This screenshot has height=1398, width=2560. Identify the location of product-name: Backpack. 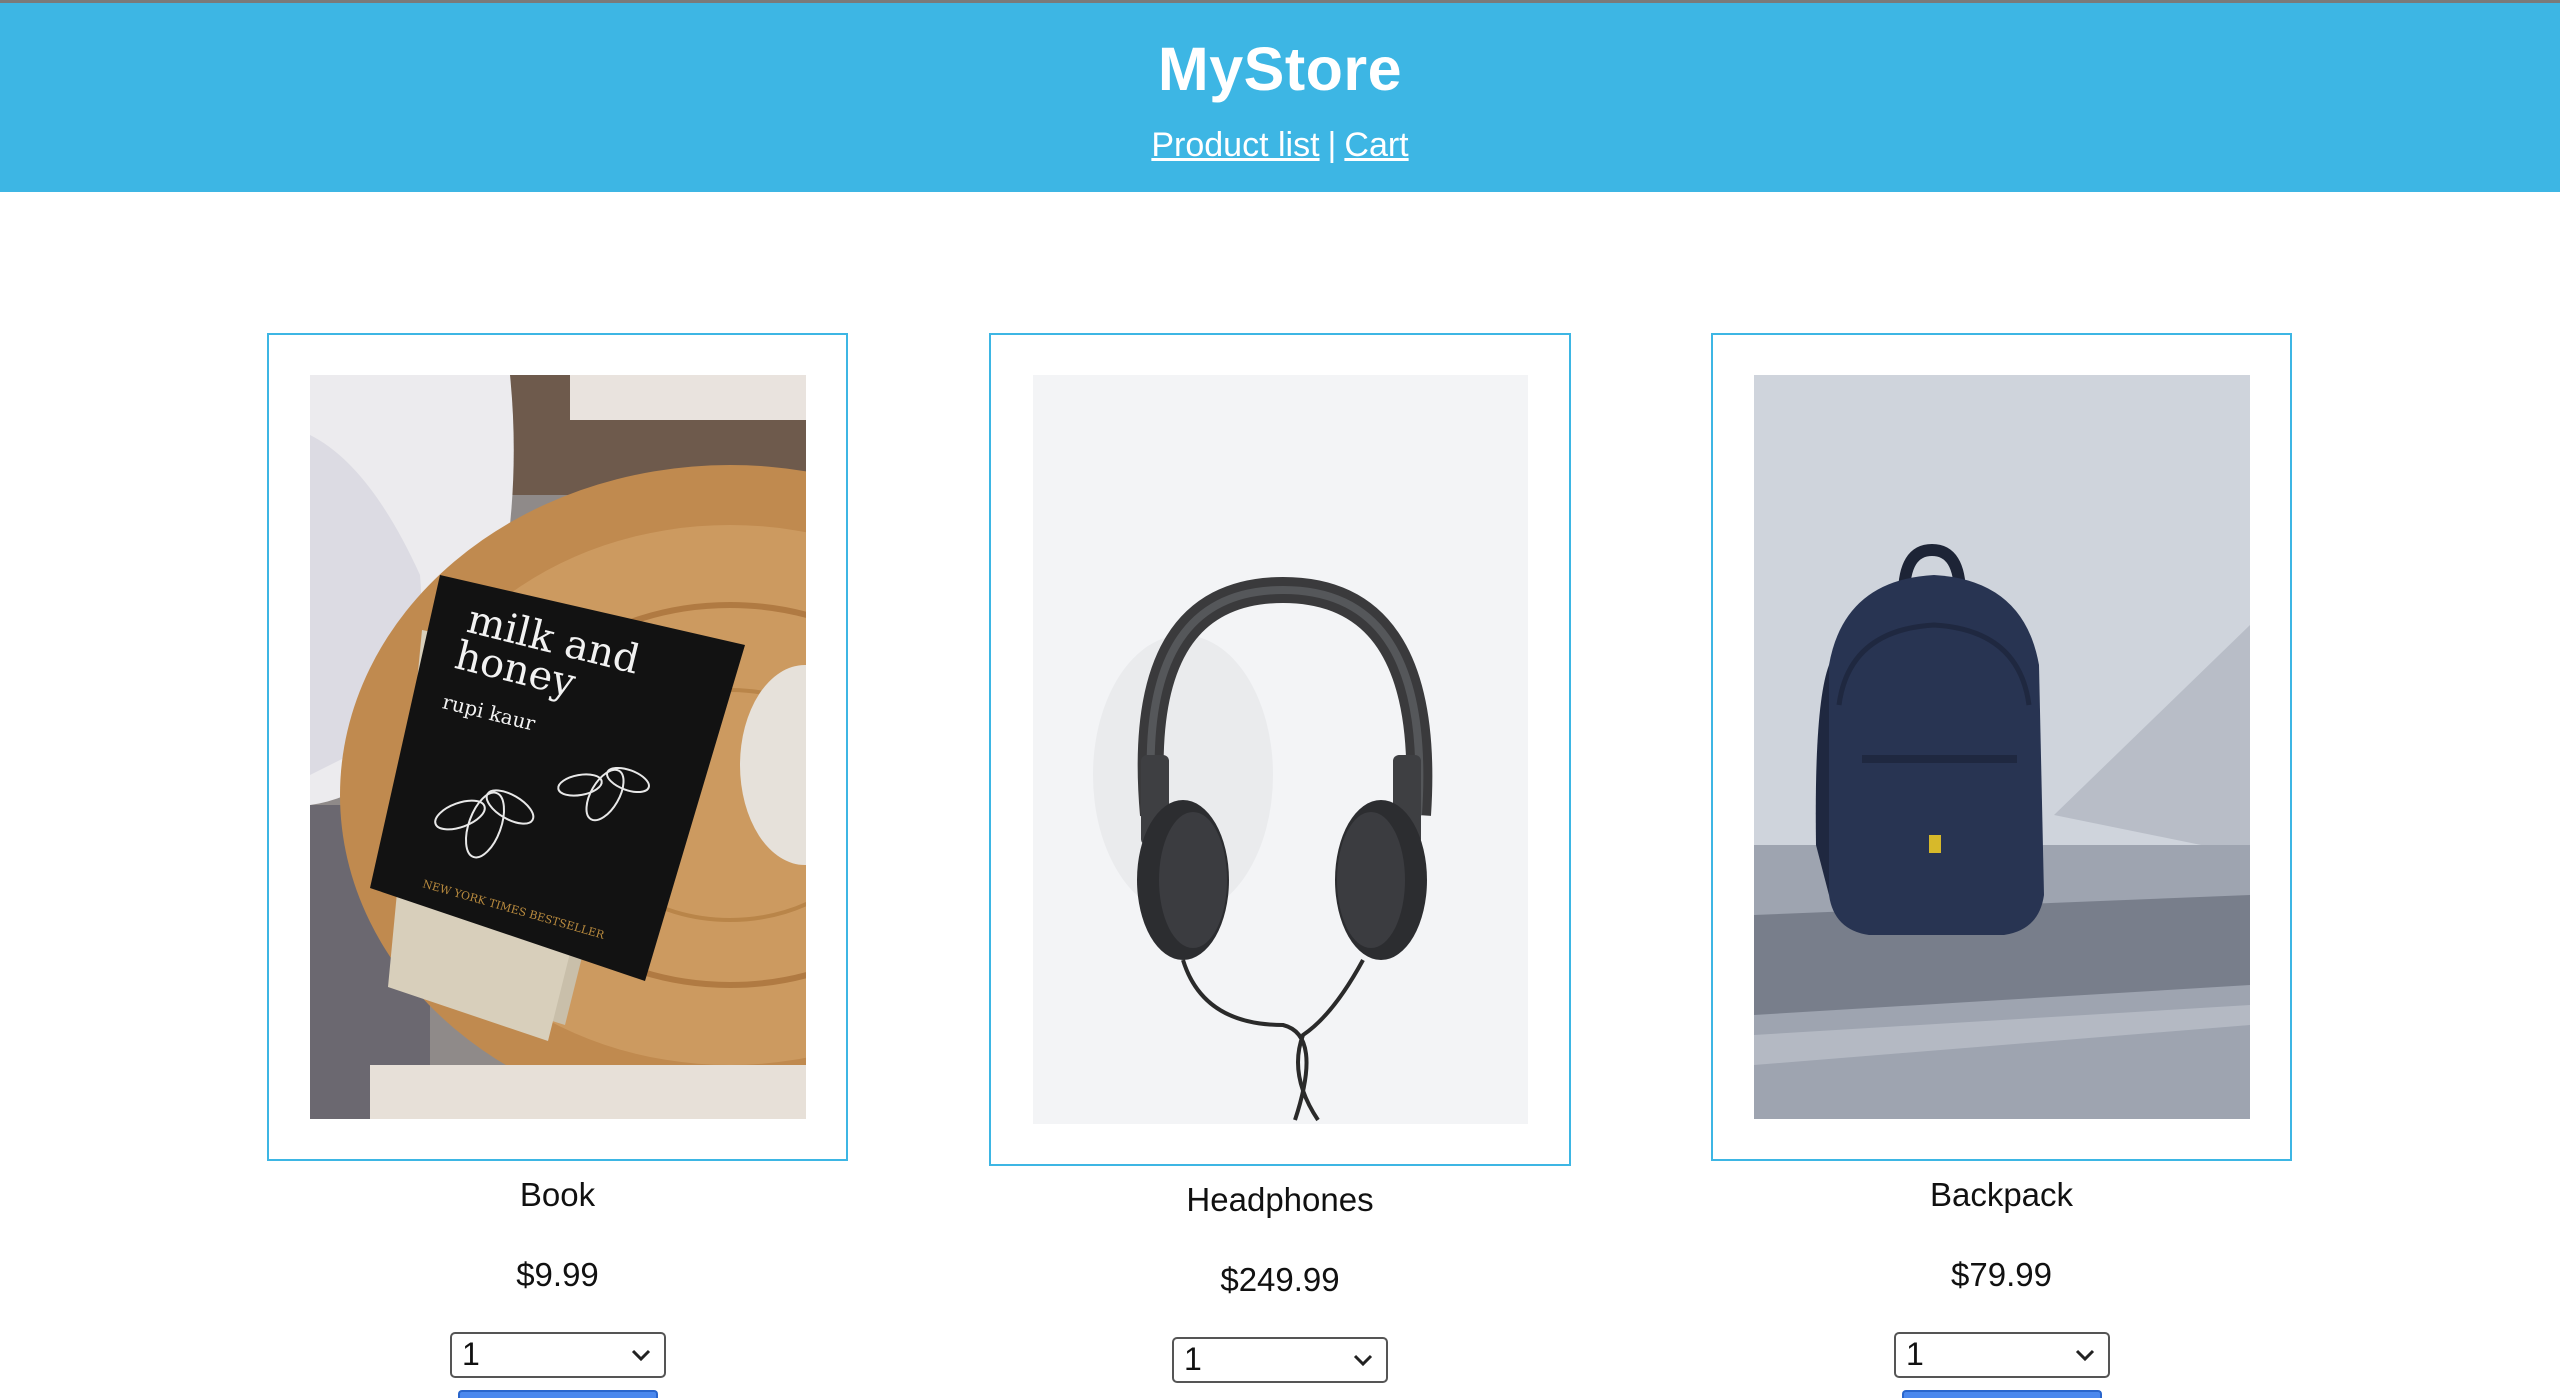
(2001, 1194).